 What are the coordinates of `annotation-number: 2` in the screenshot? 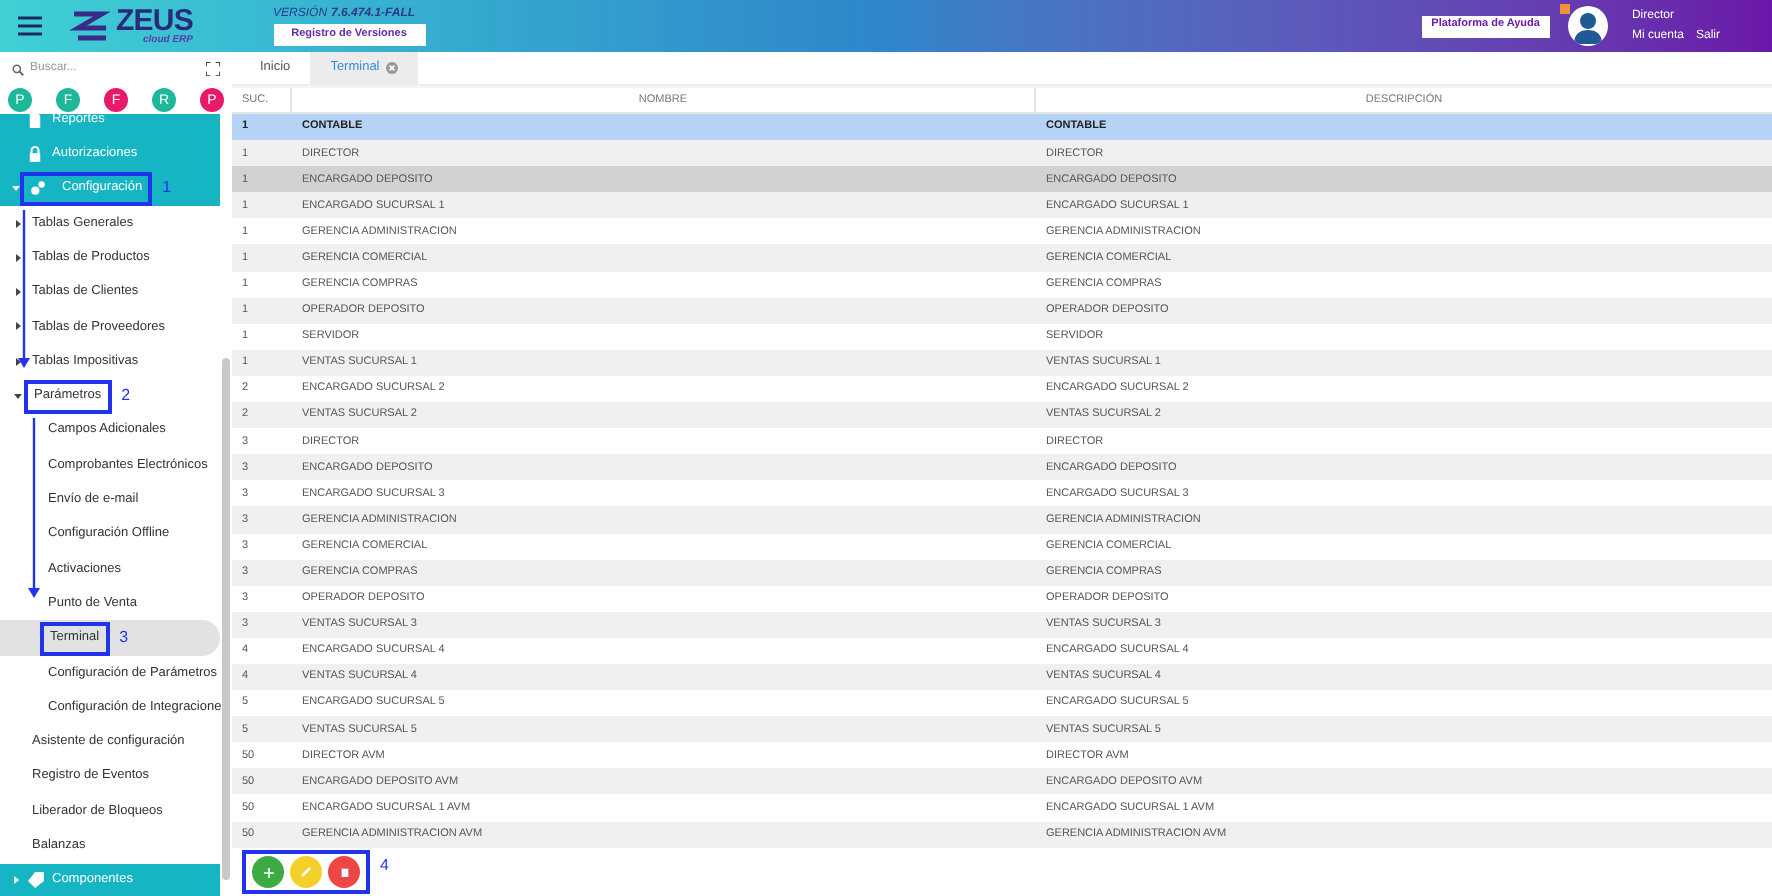 It's located at (126, 396).